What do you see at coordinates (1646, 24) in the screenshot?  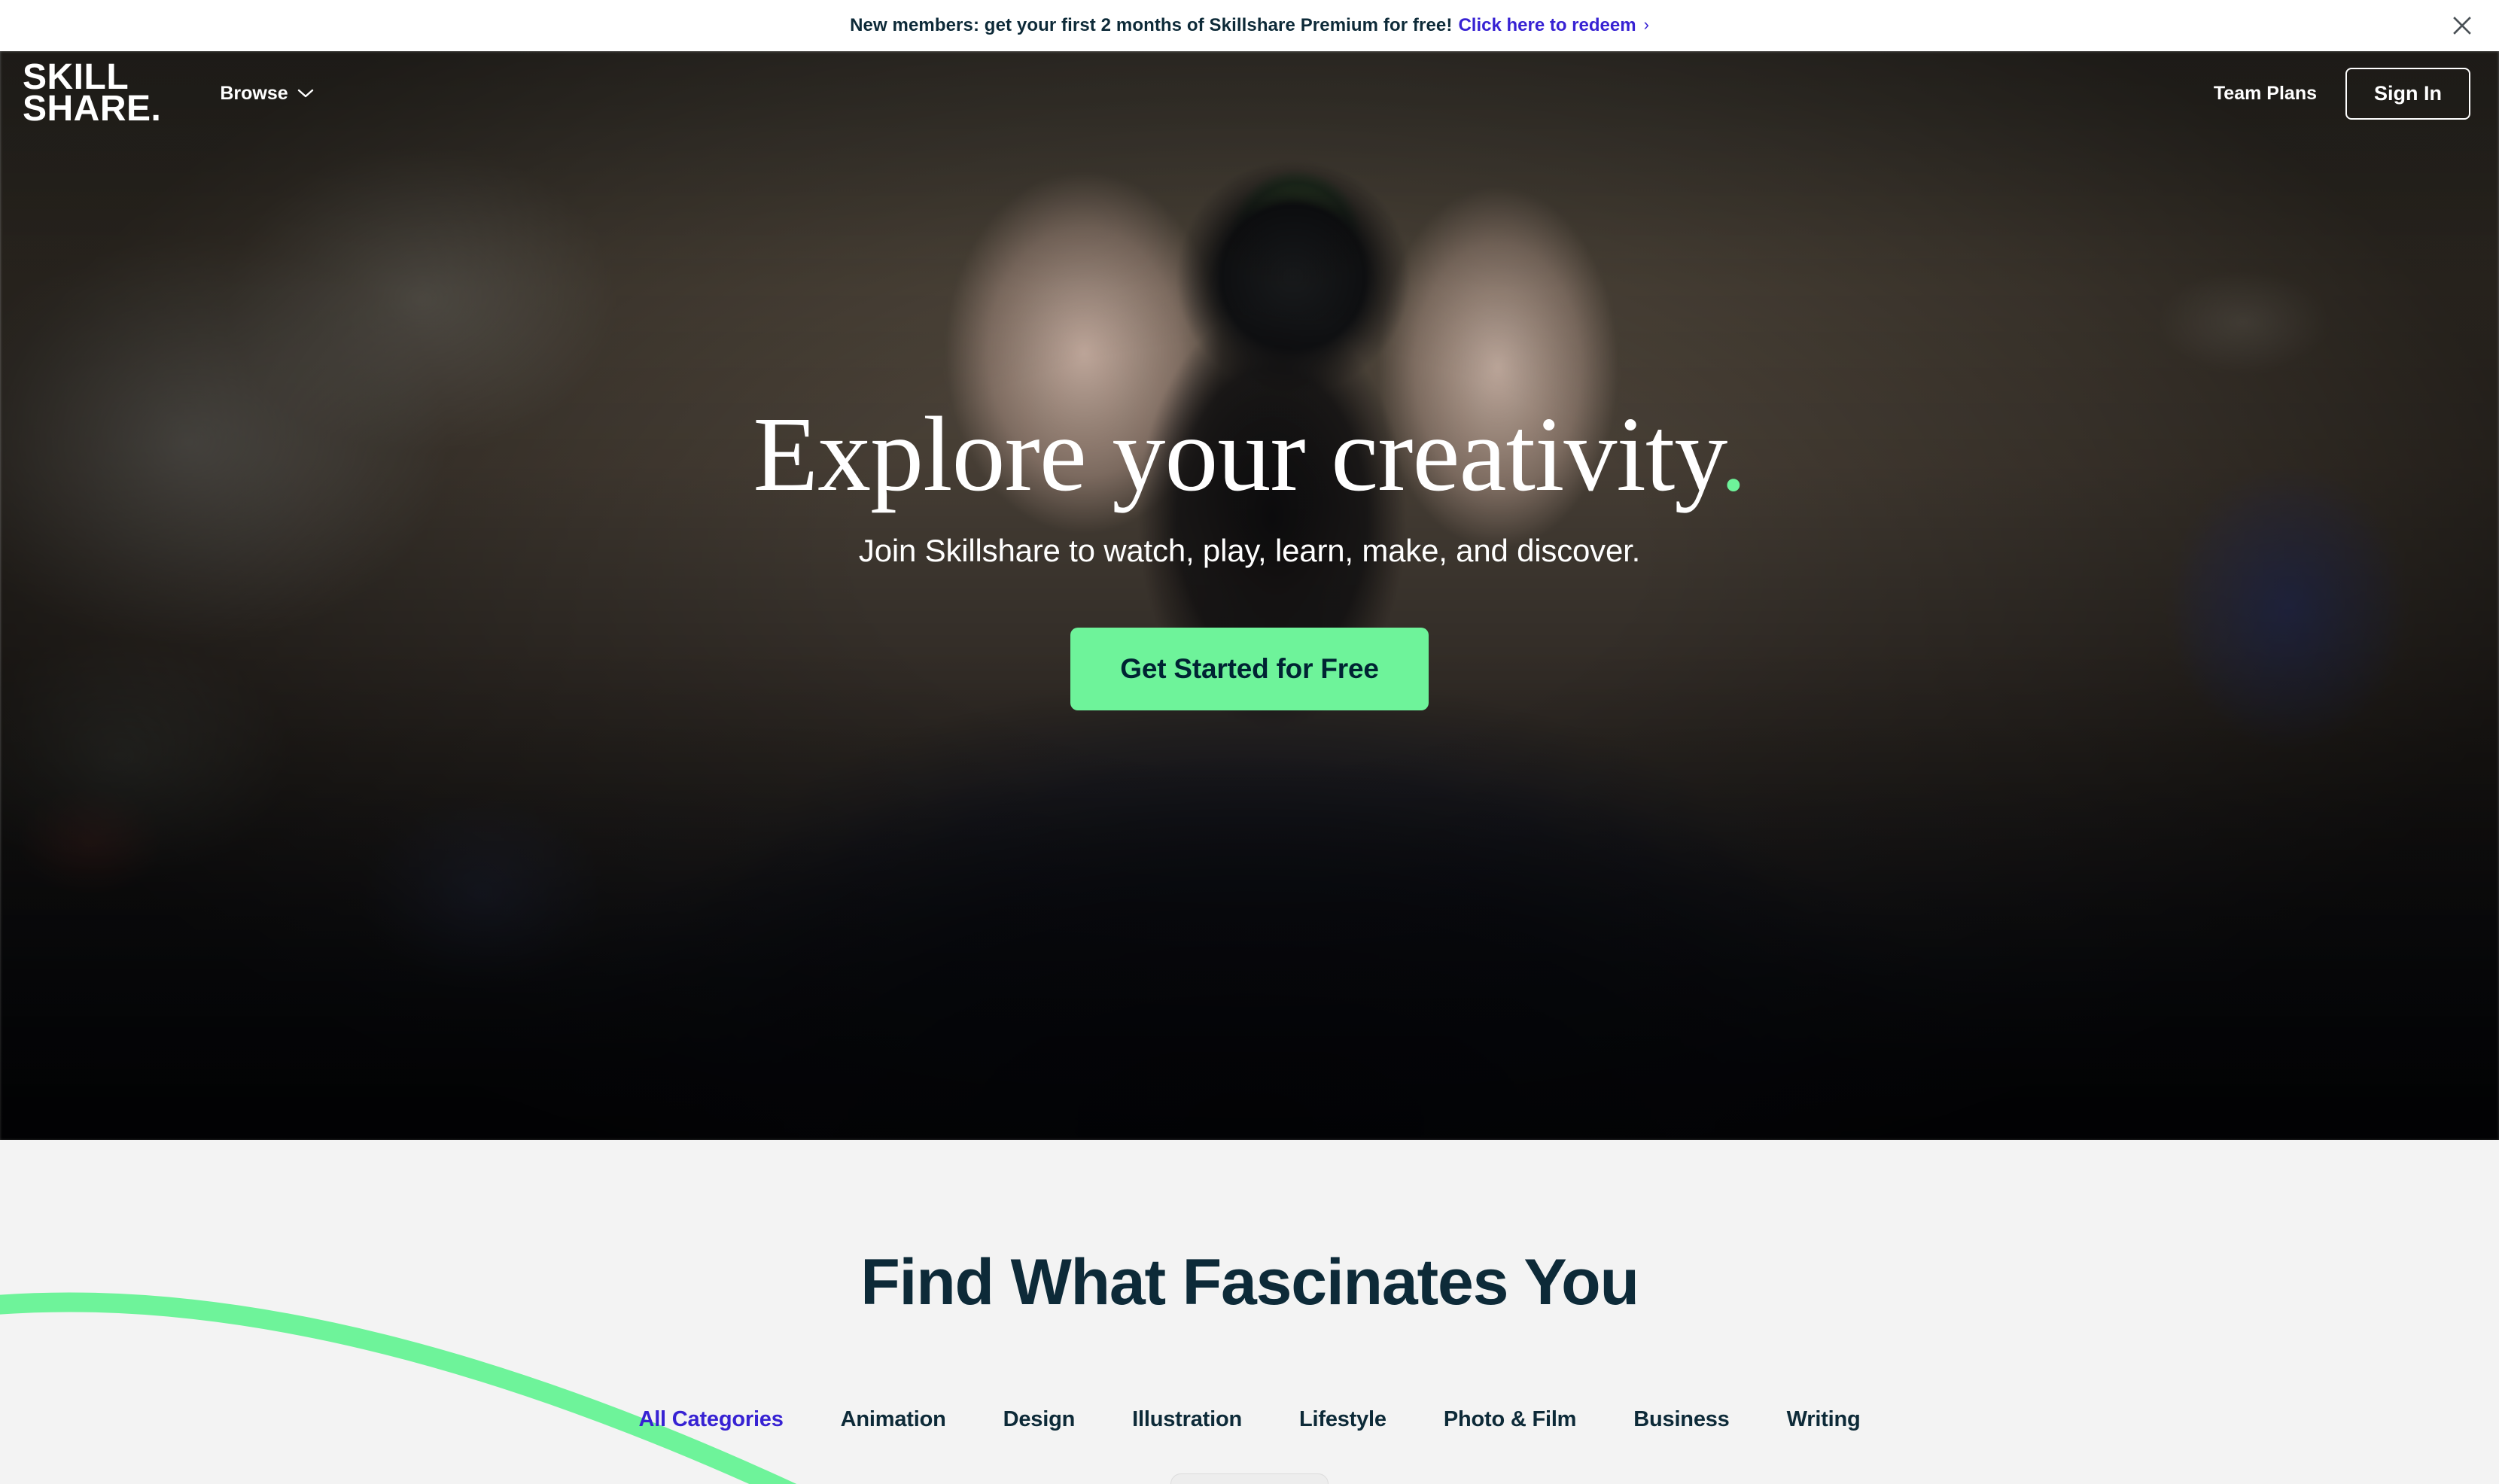 I see `chevron-right-icon: ›` at bounding box center [1646, 24].